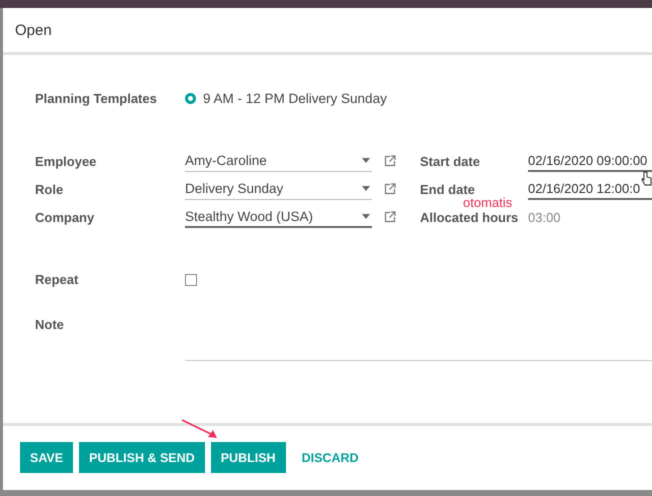  I want to click on field-label: Planning Templates, so click(96, 98).